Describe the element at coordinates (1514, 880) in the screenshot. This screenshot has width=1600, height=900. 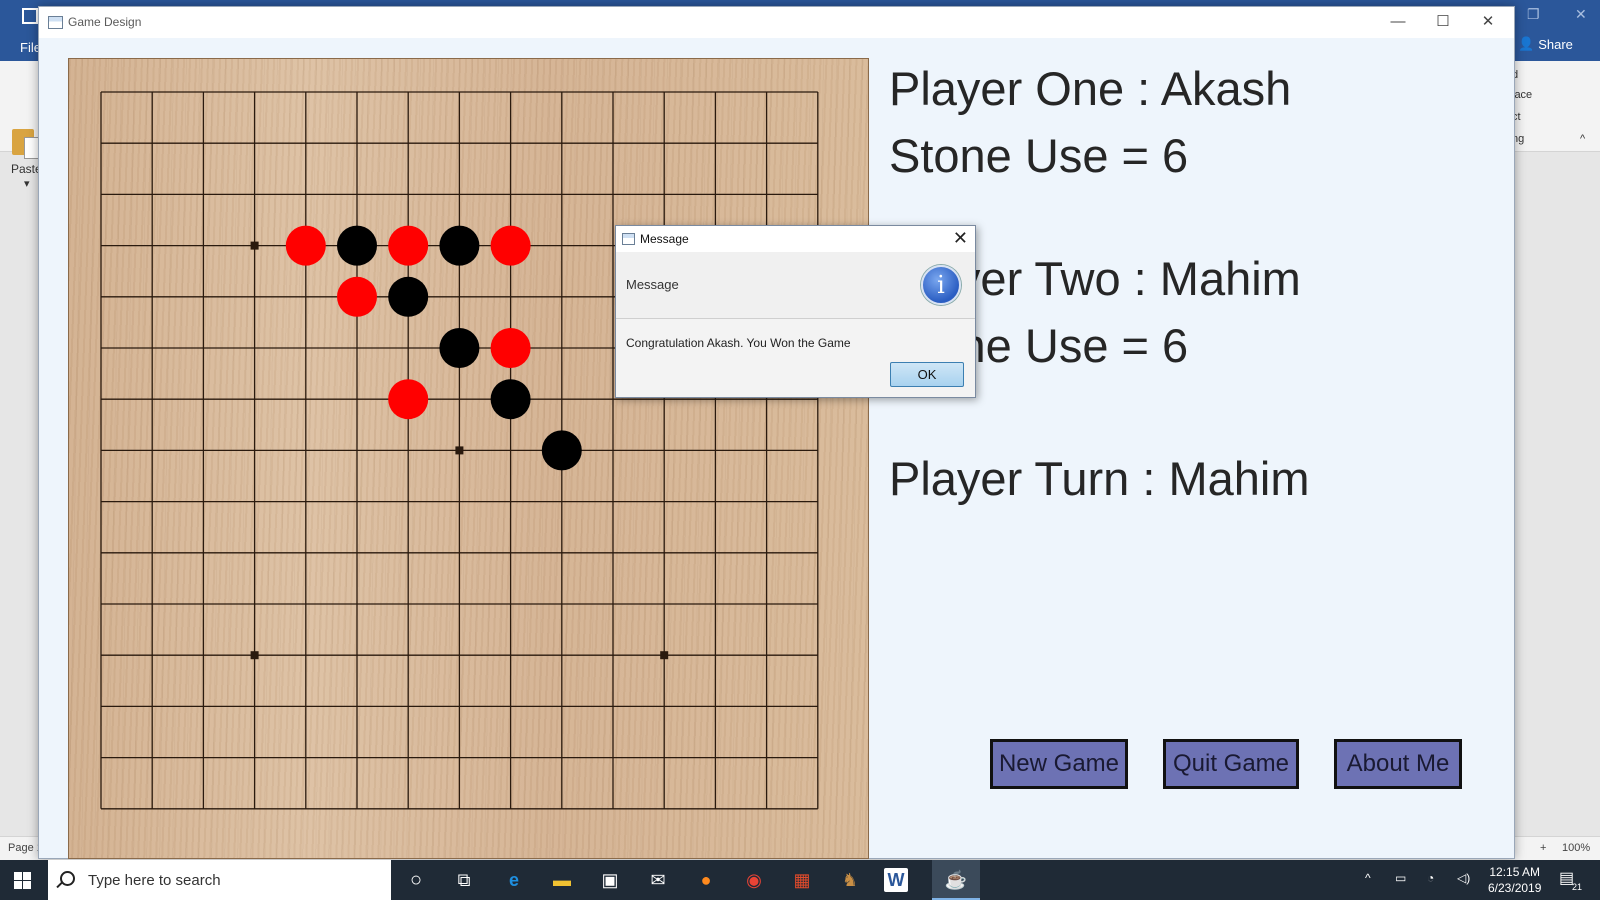
I see `clock: 12:15 AM 6/23/2019` at that location.